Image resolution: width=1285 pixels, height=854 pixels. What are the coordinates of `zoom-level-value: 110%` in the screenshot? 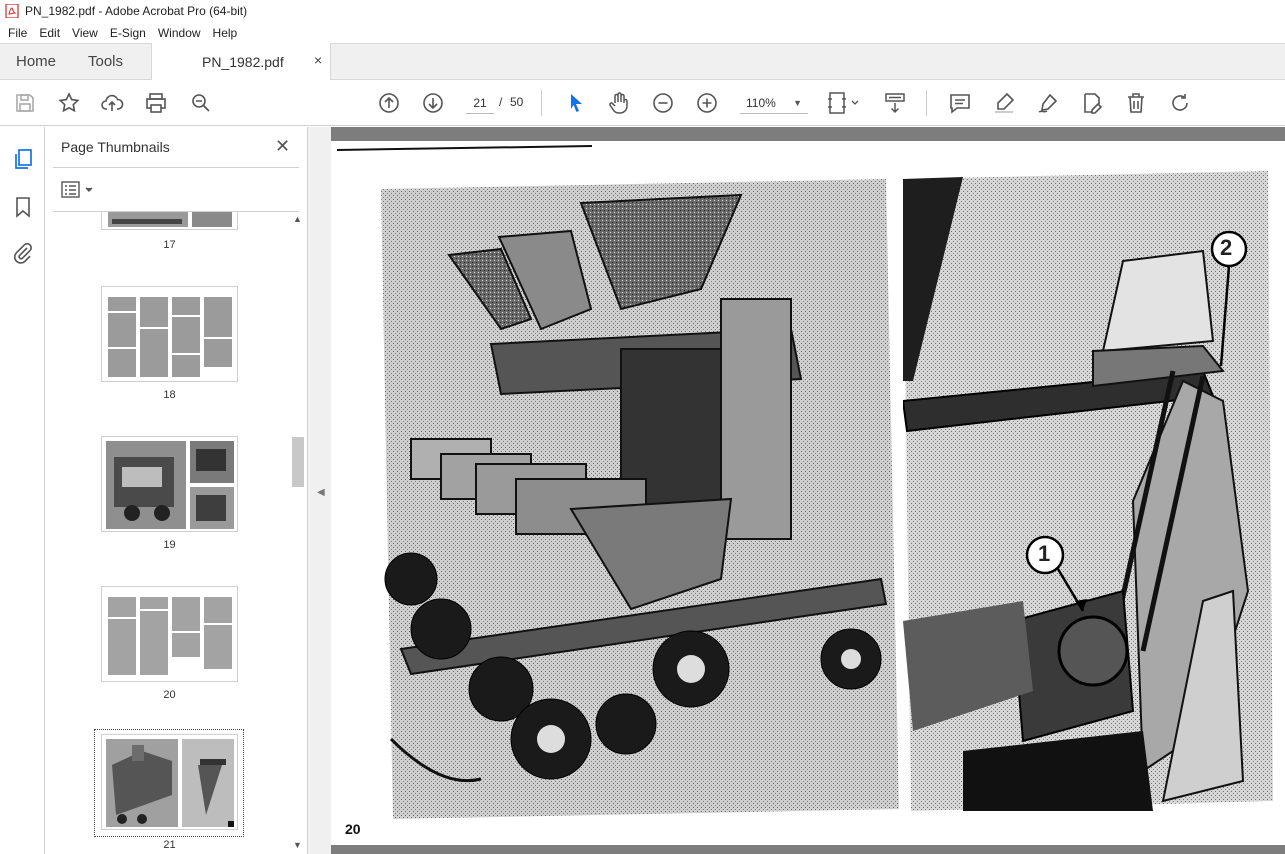 It's located at (761, 103).